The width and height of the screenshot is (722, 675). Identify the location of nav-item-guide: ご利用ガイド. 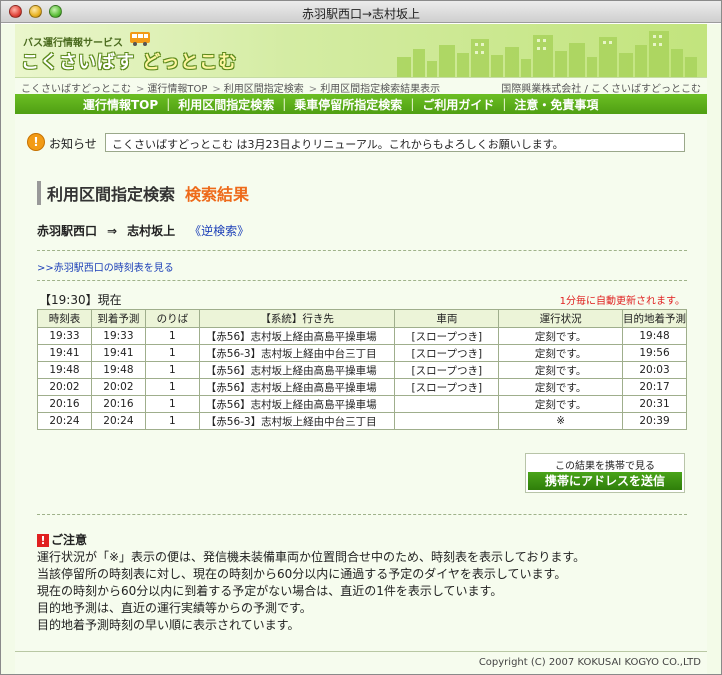
(458, 104).